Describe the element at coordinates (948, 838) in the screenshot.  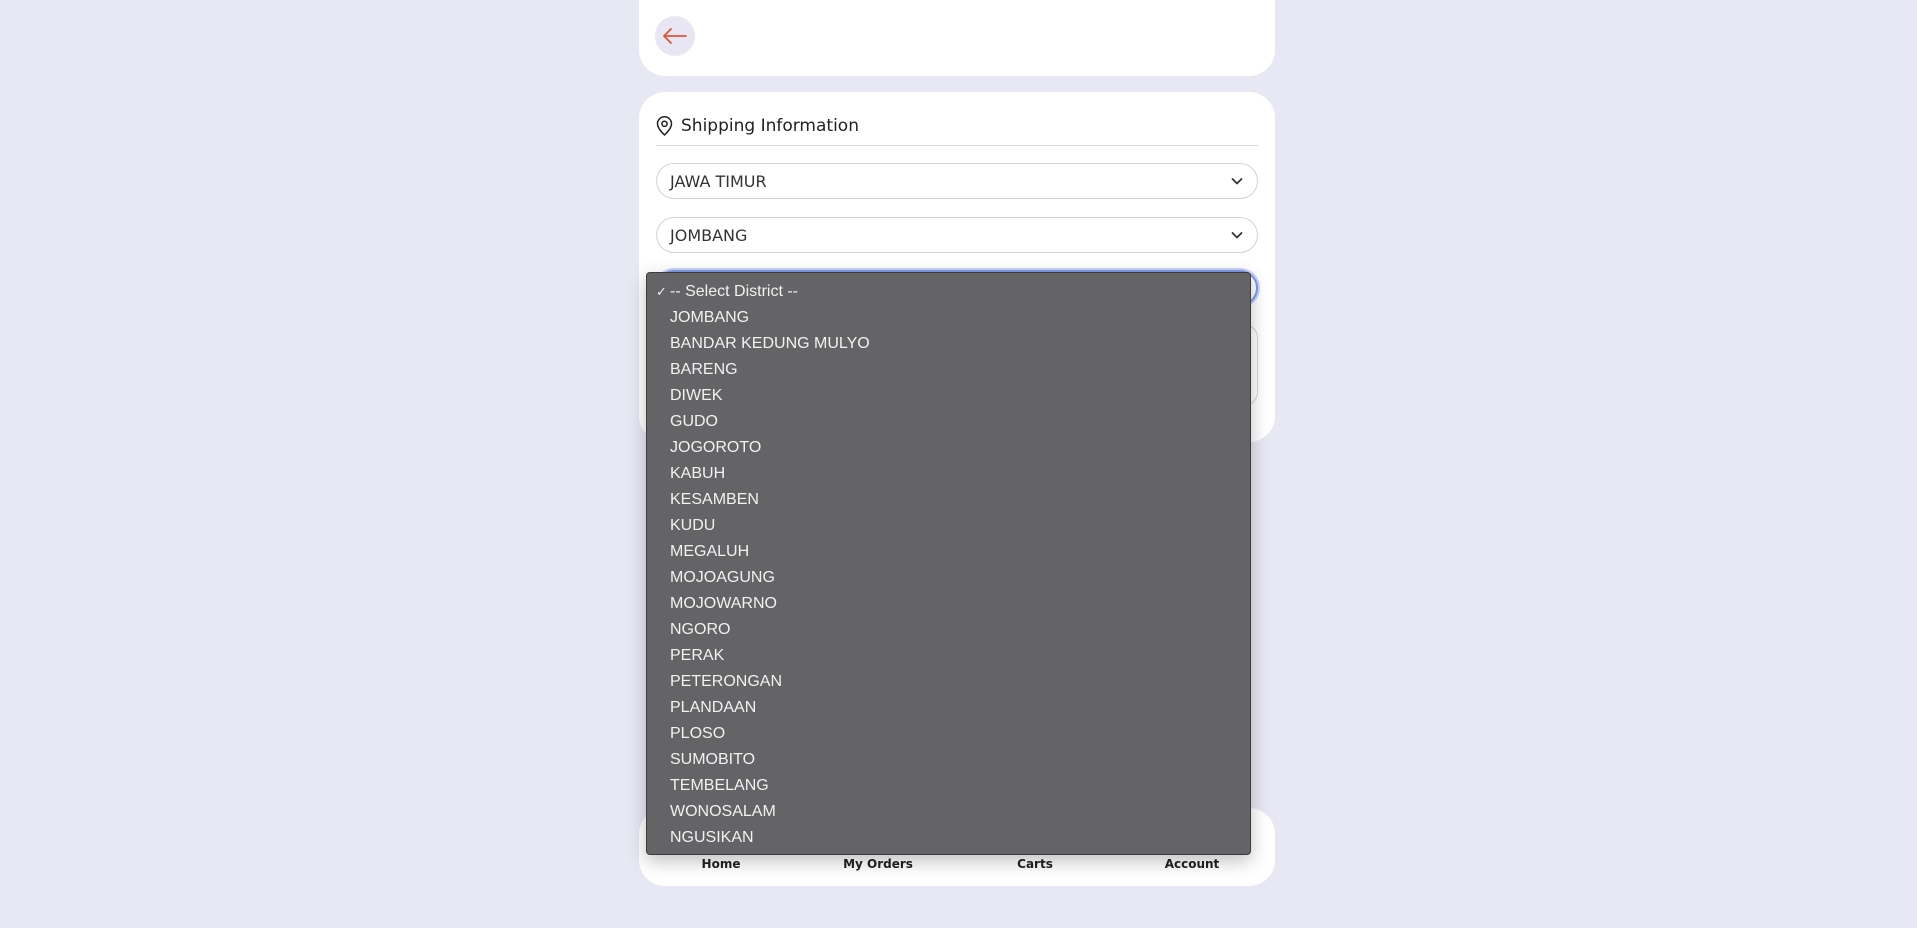
I see `district-option: NGUSIKAN` at that location.